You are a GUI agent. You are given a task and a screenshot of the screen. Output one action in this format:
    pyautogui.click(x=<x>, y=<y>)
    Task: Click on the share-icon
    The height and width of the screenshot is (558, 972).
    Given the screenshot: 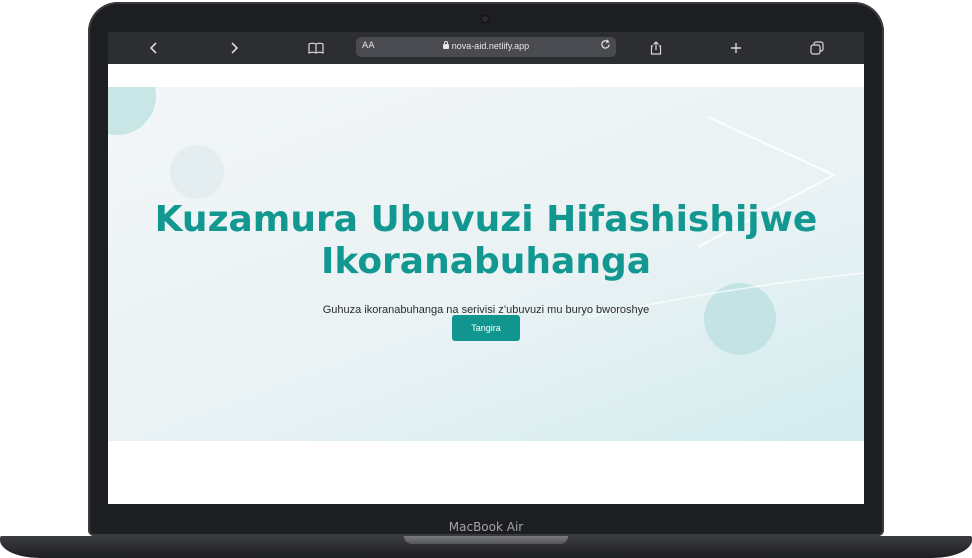 What is the action you would take?
    pyautogui.click(x=656, y=48)
    